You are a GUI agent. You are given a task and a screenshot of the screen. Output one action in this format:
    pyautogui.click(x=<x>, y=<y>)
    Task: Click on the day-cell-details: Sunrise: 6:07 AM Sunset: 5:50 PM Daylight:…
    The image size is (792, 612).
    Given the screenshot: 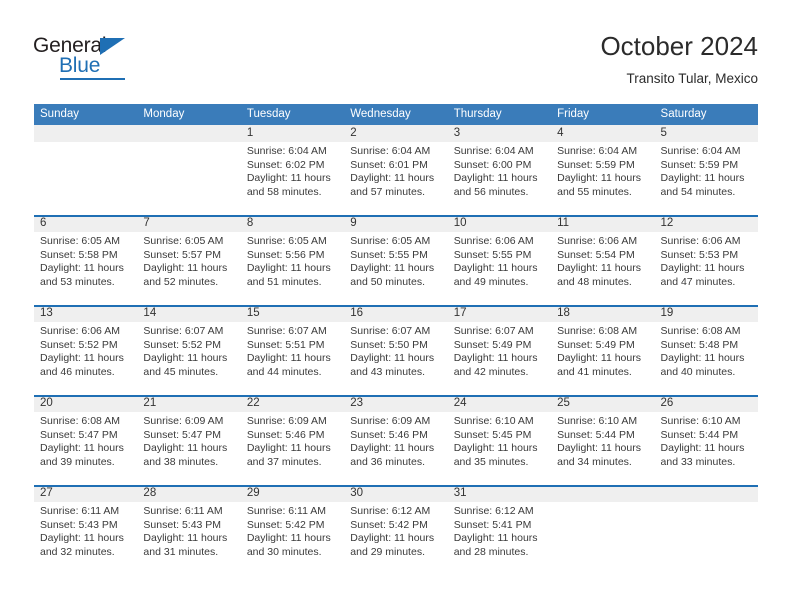 What is the action you would take?
    pyautogui.click(x=395, y=358)
    